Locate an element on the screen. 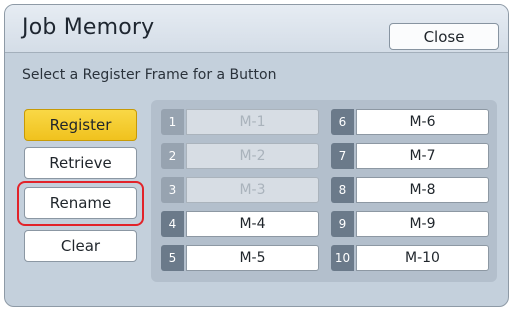 Image resolution: width=515 pixels, height=313 pixels. memory-slot-3: 3 M-3 is located at coordinates (240, 190).